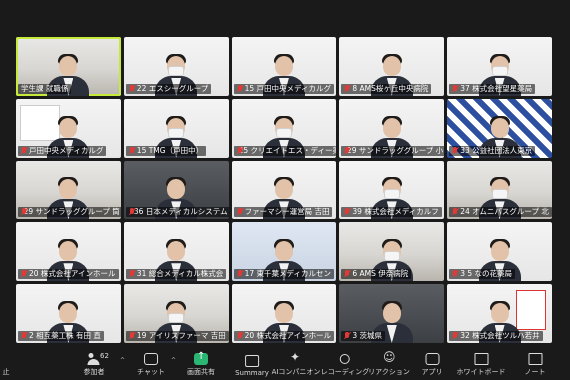  Describe the element at coordinates (392, 128) in the screenshot. I see `participant-video-tile: 29 サンドラッググループ 小` at that location.